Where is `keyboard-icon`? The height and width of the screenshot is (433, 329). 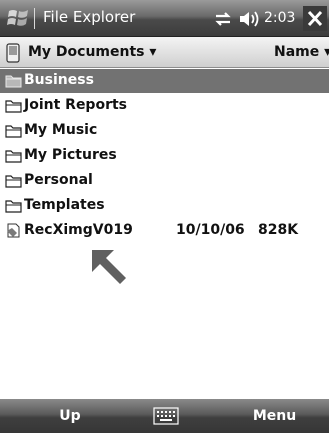 keyboard-icon is located at coordinates (166, 416).